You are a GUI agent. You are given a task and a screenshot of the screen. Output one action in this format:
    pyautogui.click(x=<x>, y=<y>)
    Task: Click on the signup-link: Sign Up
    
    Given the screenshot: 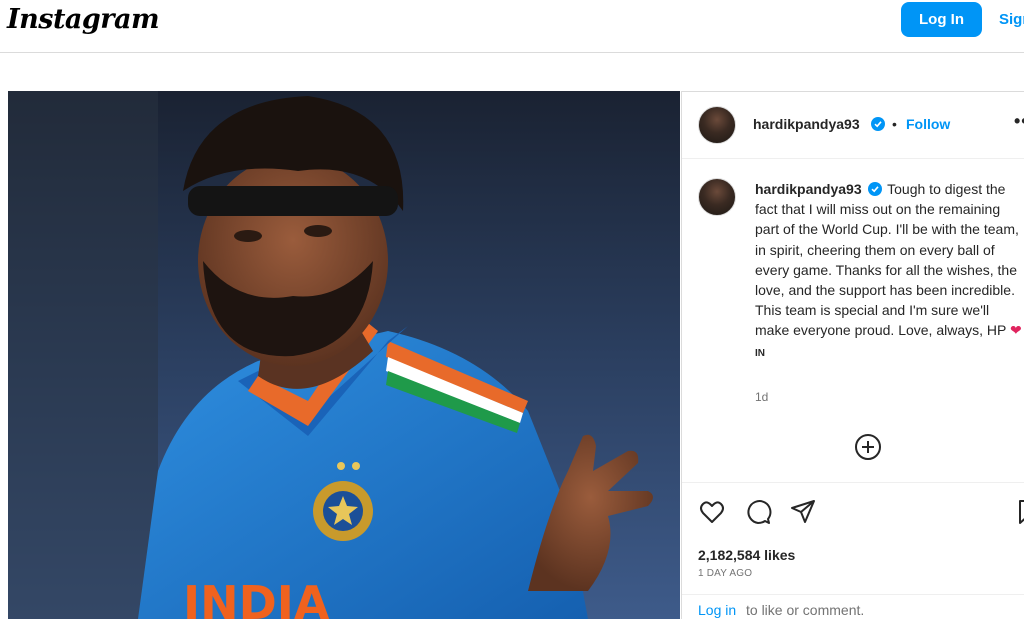 What is the action you would take?
    pyautogui.click(x=1011, y=19)
    